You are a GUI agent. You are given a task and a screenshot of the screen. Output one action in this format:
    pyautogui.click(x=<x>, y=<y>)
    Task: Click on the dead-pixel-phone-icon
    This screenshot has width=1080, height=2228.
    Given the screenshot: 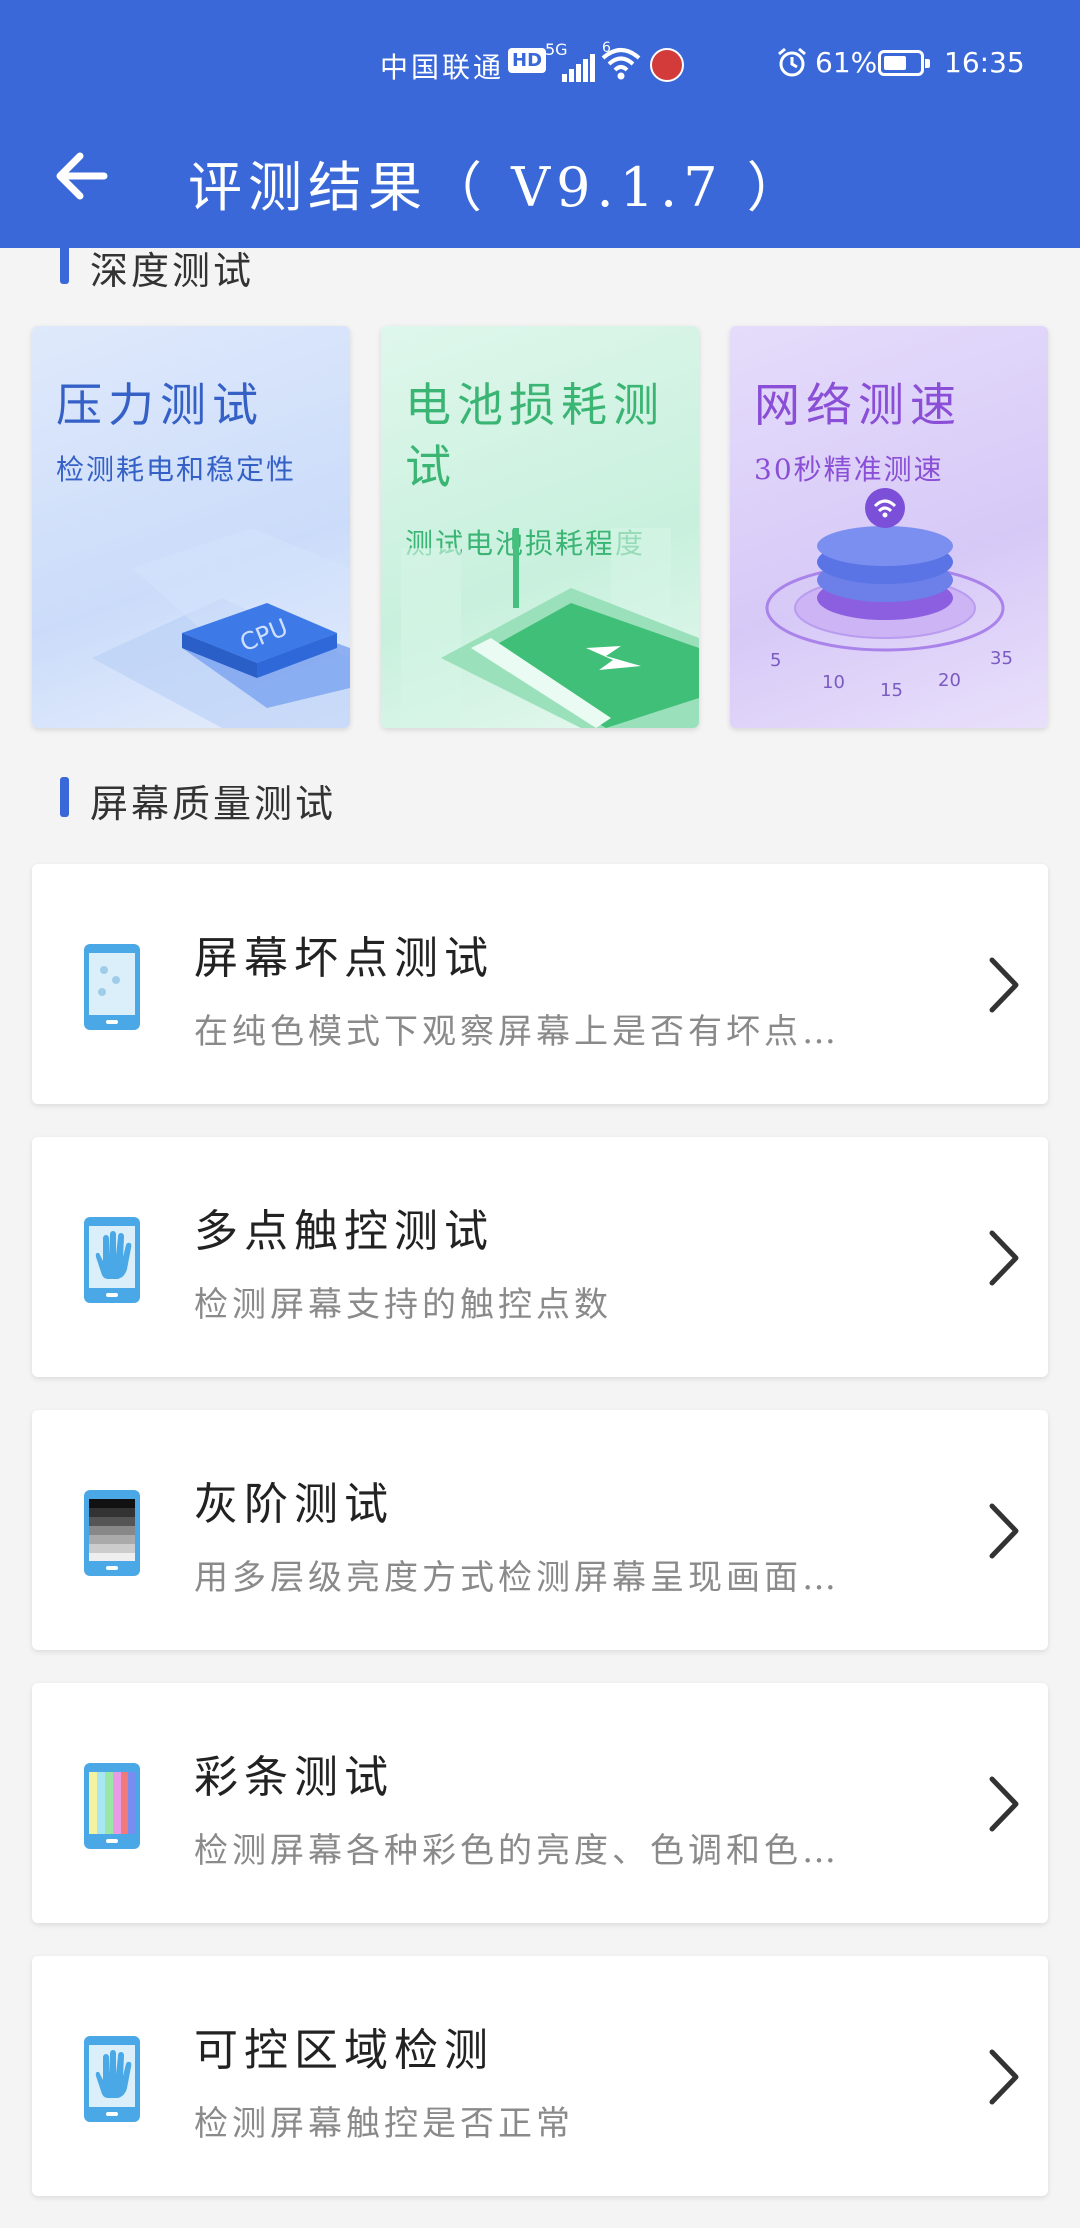 What is the action you would take?
    pyautogui.click(x=112, y=987)
    